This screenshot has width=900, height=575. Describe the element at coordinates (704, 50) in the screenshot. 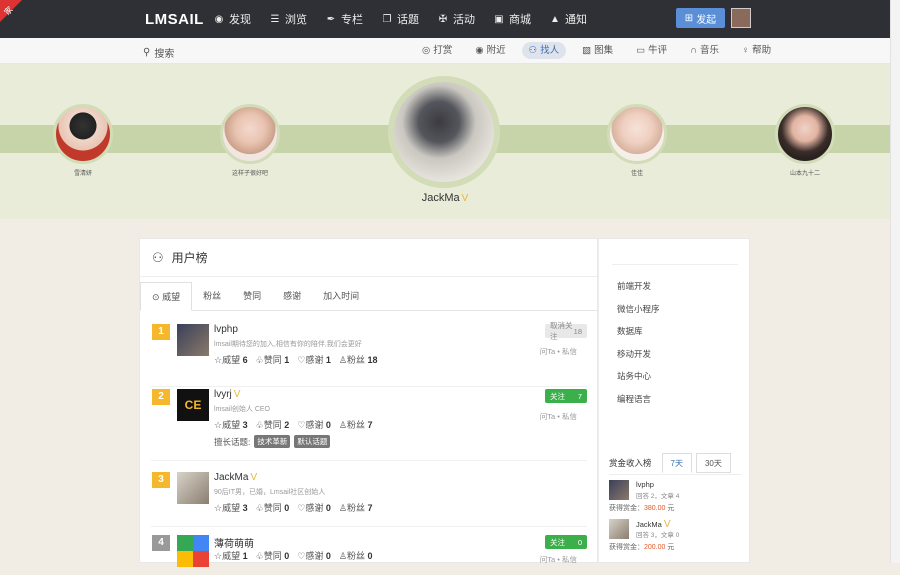

I see `subnav-music: ∩ 音乐` at that location.